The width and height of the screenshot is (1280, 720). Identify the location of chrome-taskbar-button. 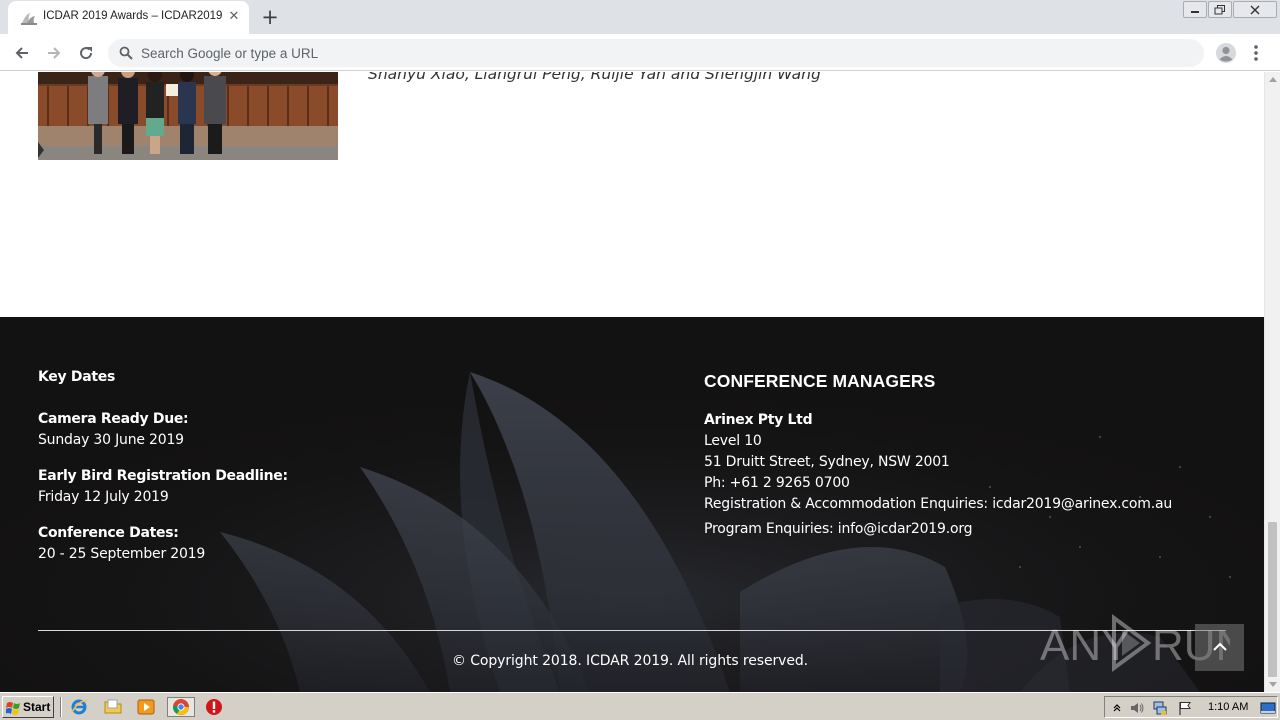
(181, 707).